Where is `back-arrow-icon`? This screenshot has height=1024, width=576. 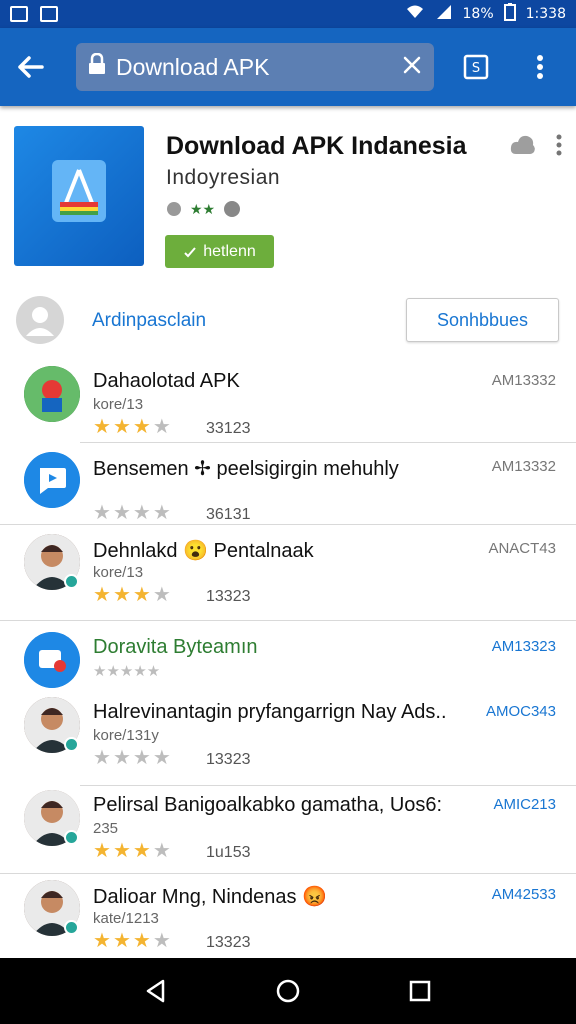
back-arrow-icon is located at coordinates (31, 67).